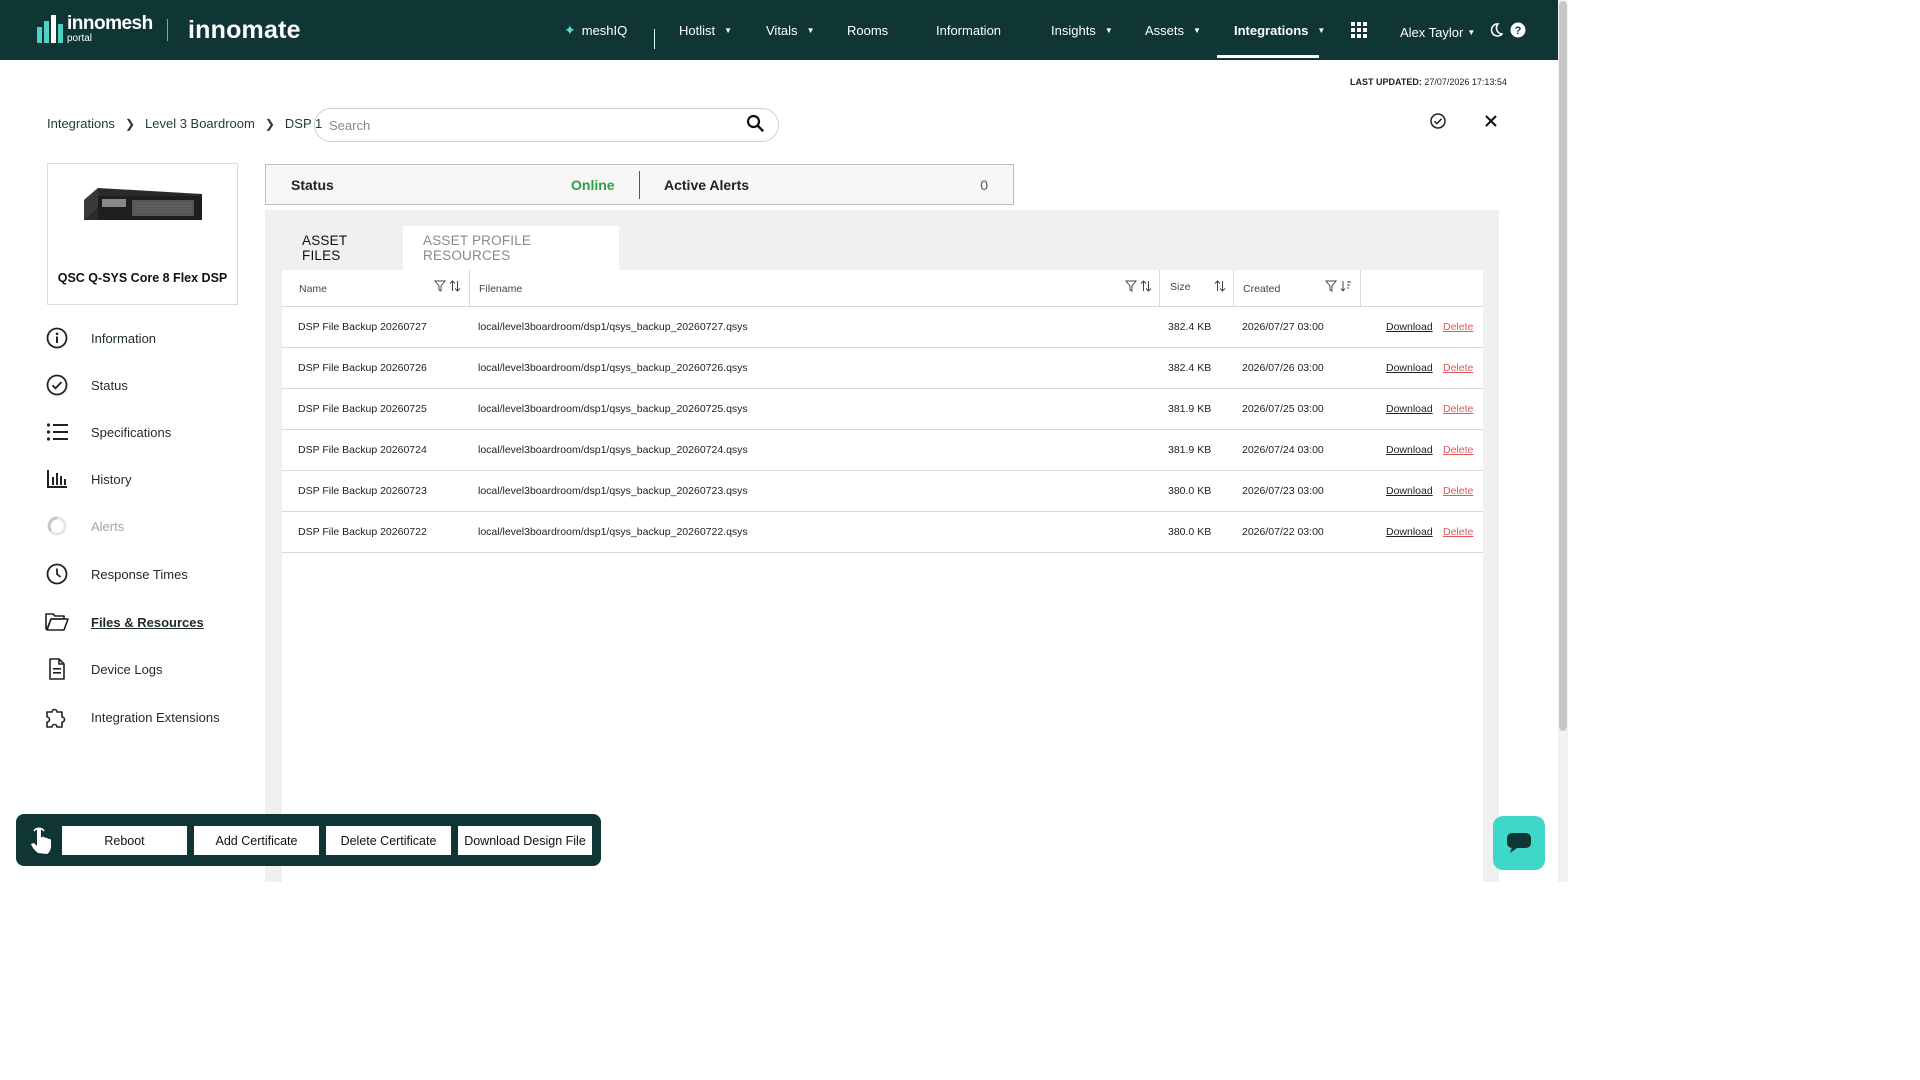 The image size is (1920, 1080). Describe the element at coordinates (132, 717) in the screenshot. I see `side-item-integration-extensions: Integration Extensions` at that location.